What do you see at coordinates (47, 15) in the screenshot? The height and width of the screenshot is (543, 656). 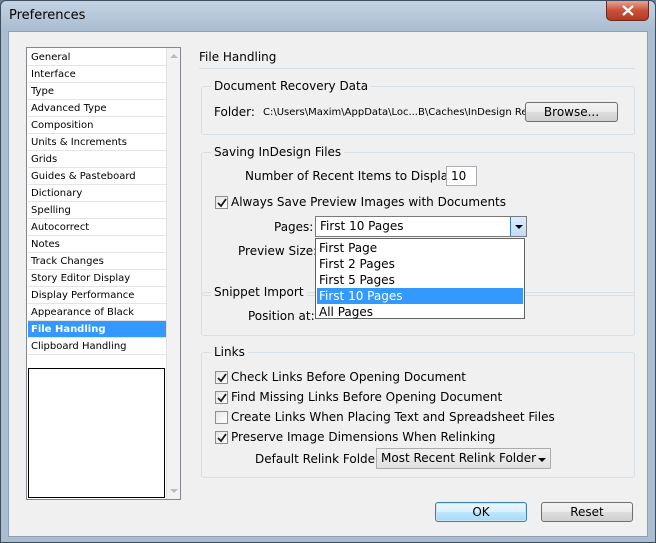 I see `window-title: Preferences` at bounding box center [47, 15].